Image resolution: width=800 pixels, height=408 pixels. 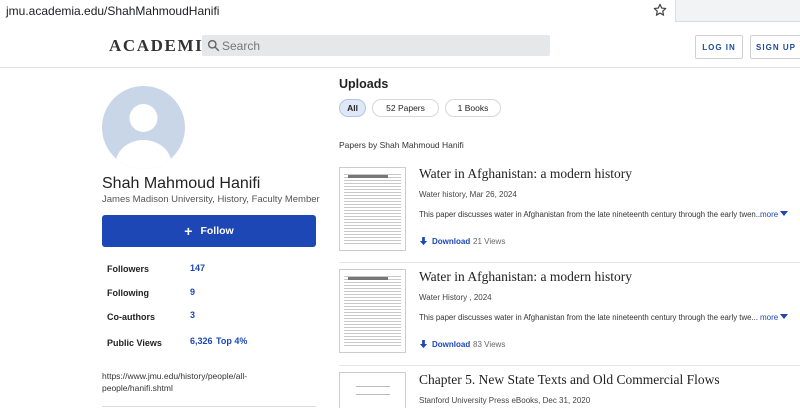 I want to click on stat-value-public-views: 6,326, so click(x=201, y=341).